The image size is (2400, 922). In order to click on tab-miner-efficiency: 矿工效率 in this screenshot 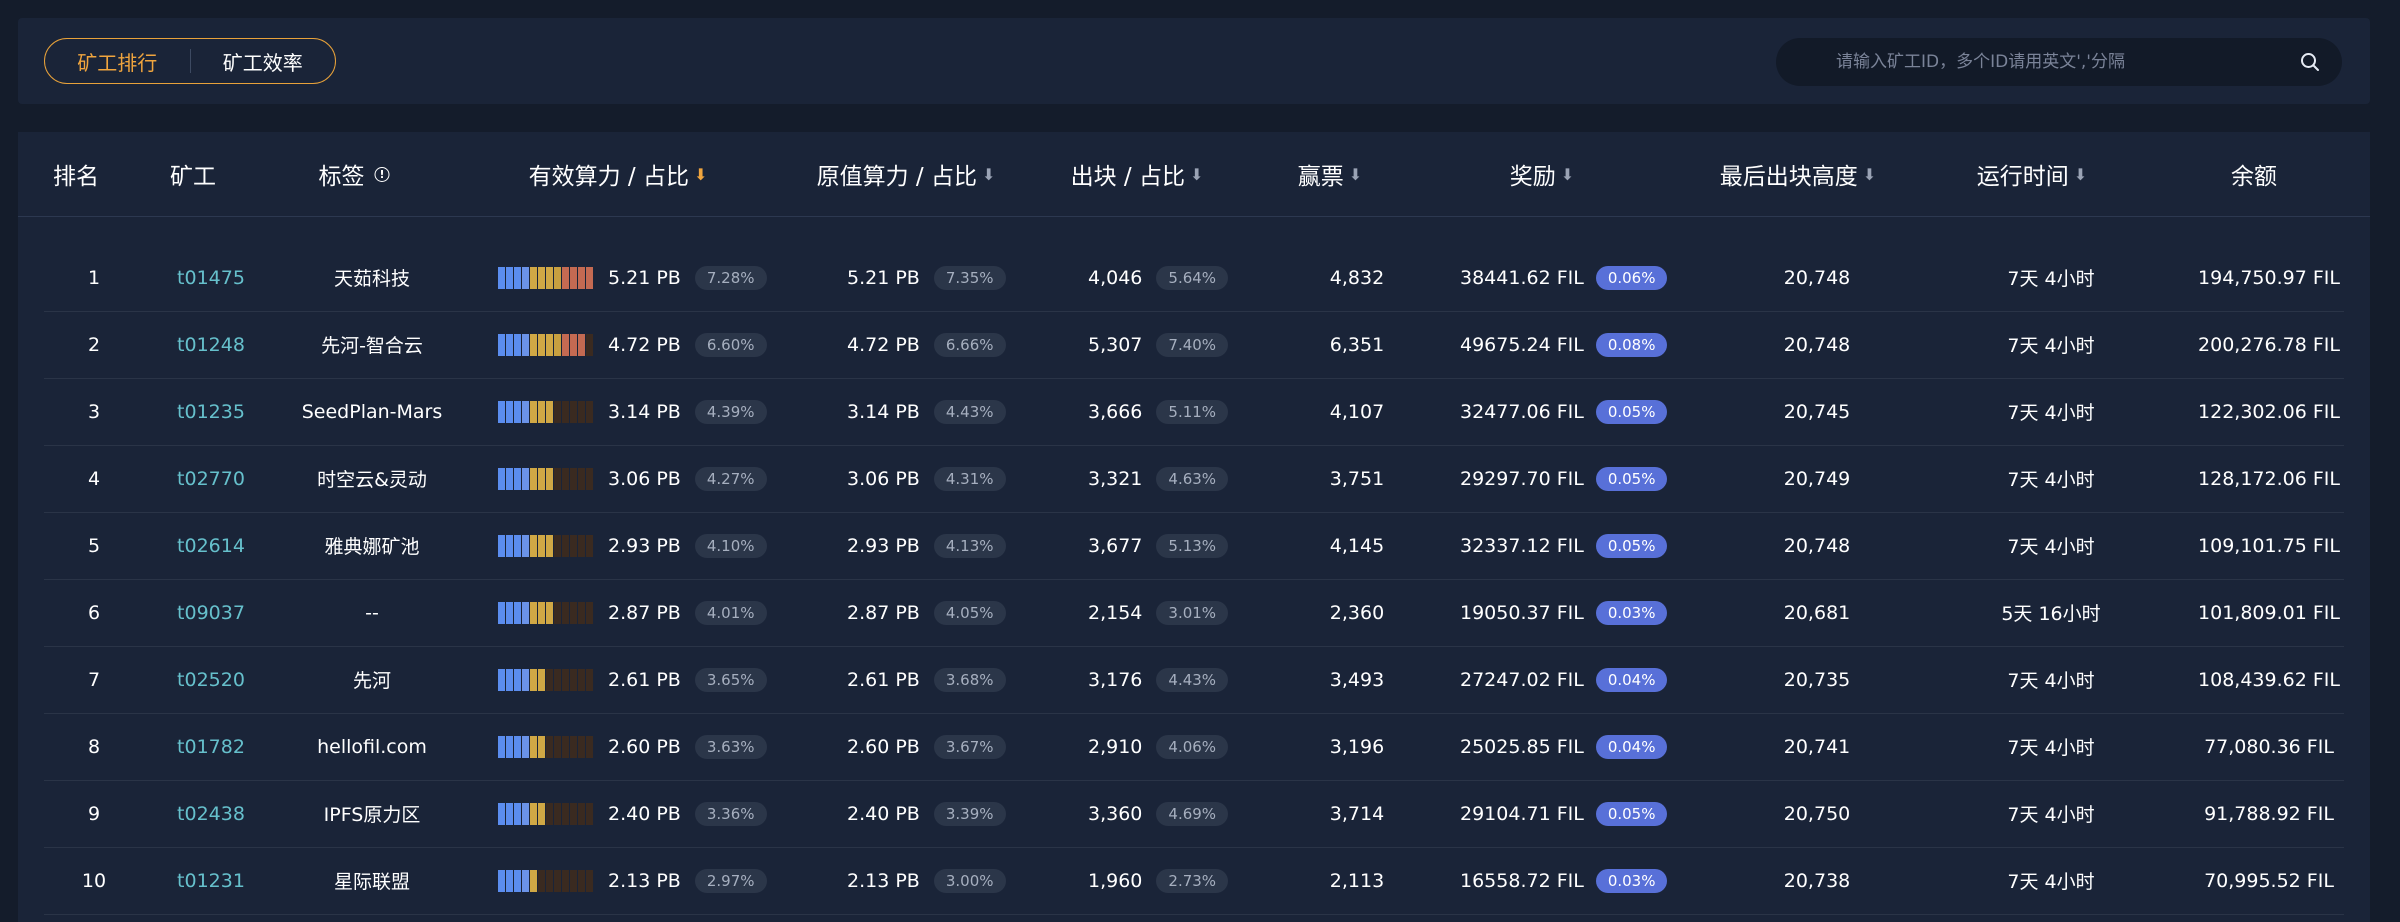, I will do `click(262, 61)`.